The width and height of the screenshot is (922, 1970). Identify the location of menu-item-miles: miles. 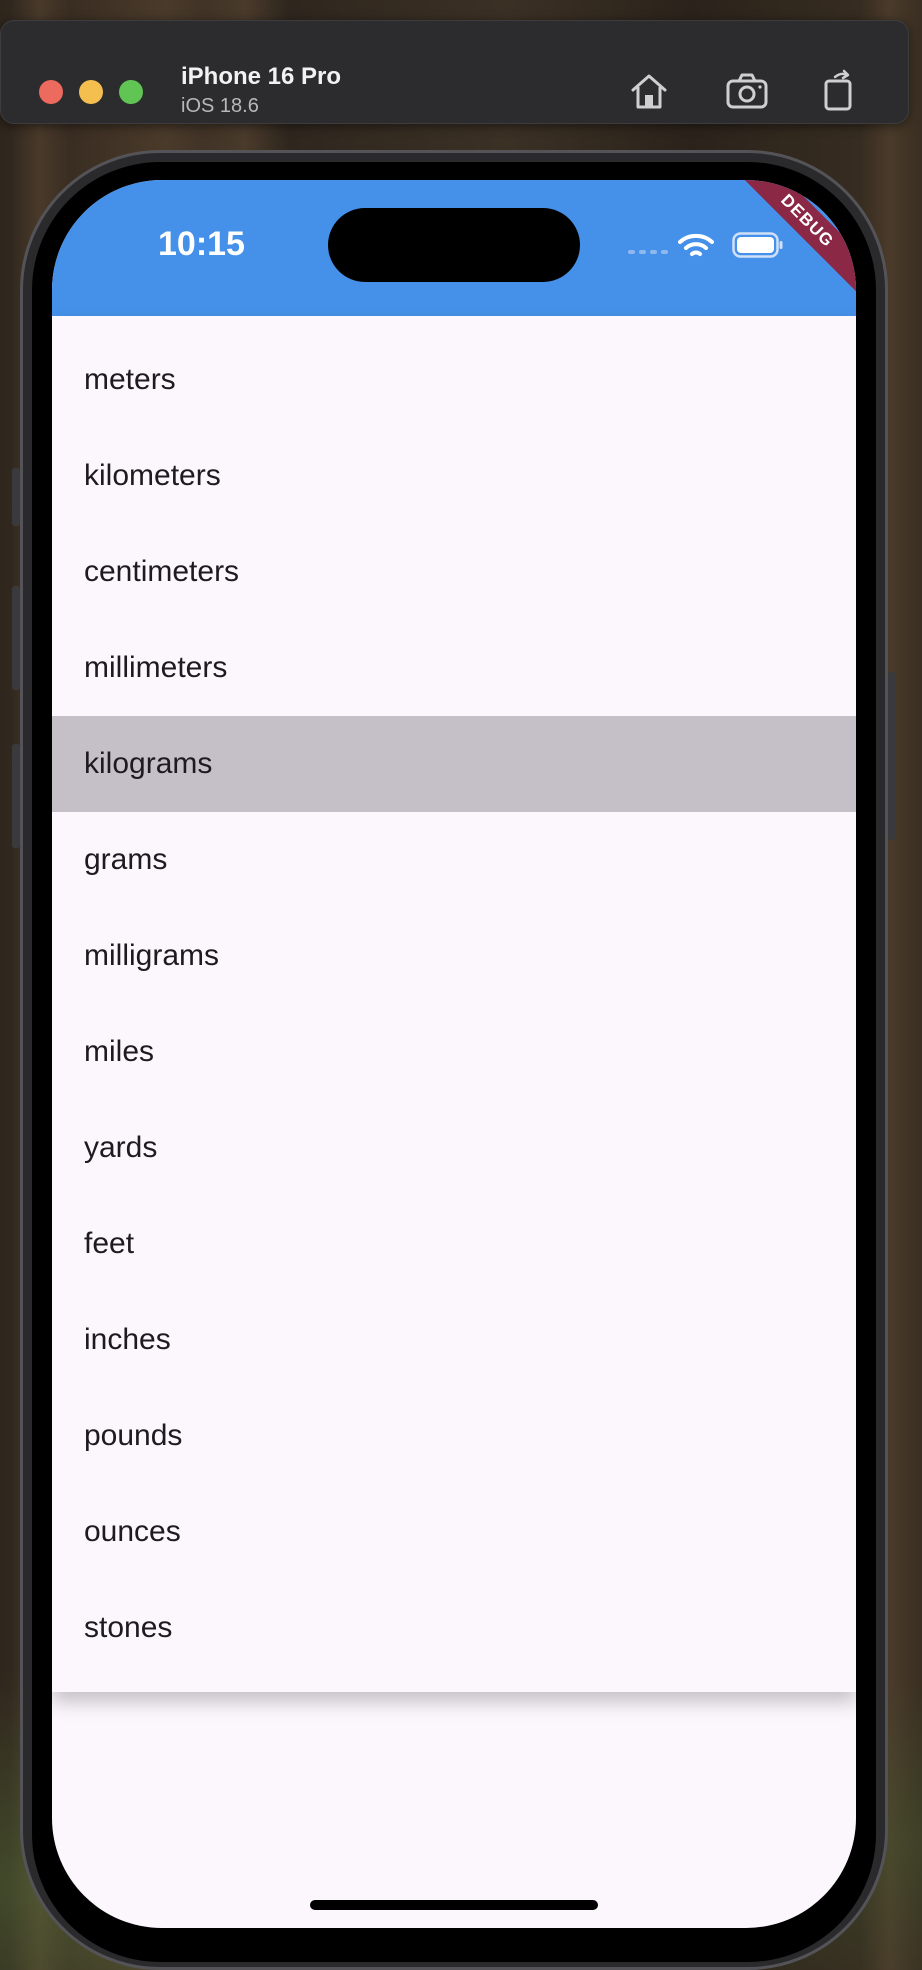
(454, 1052).